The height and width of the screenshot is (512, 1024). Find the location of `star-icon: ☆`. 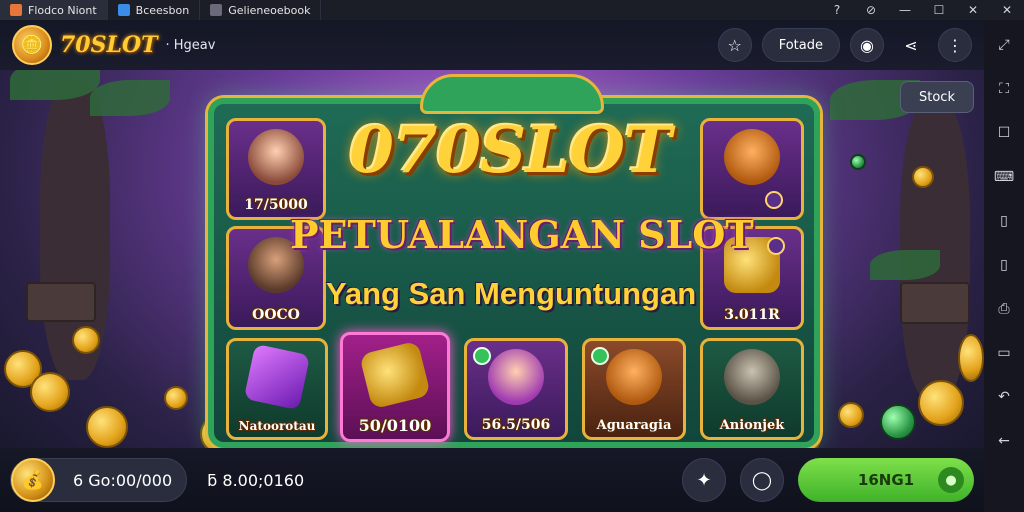

star-icon: ☆ is located at coordinates (734, 45).